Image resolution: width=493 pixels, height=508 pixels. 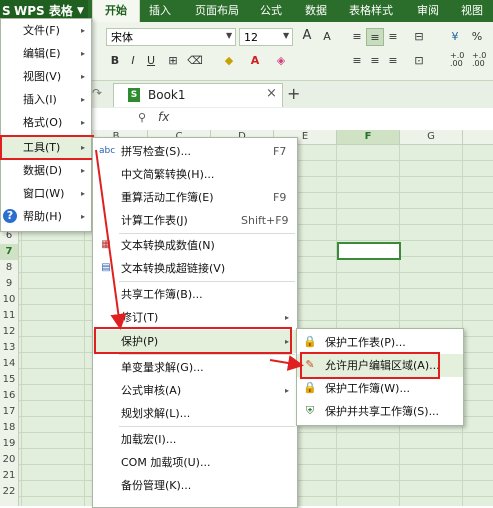 I want to click on arrow-tools-to-protection, so click(x=111, y=239).